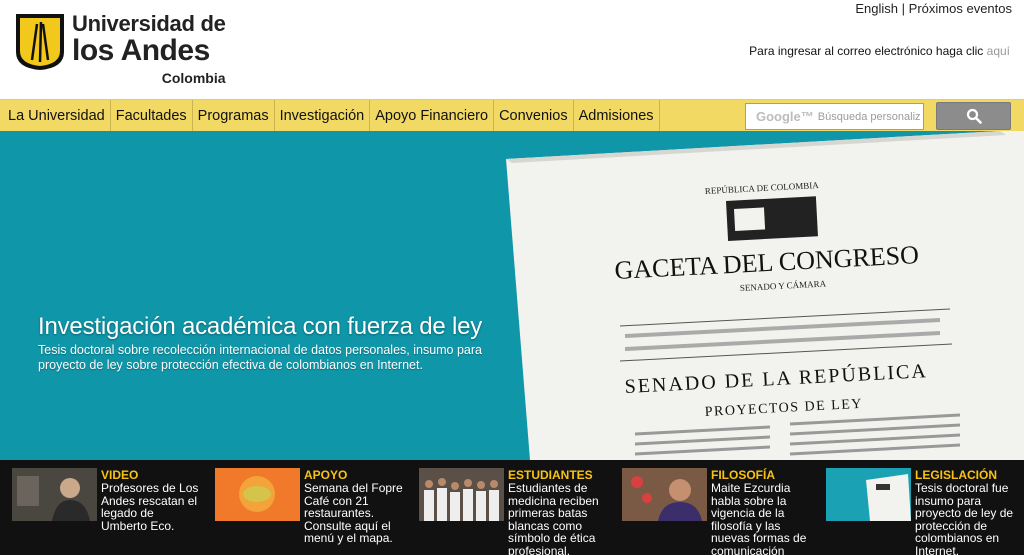 The image size is (1024, 555). I want to click on events-link: Próximos eventos, so click(960, 8).